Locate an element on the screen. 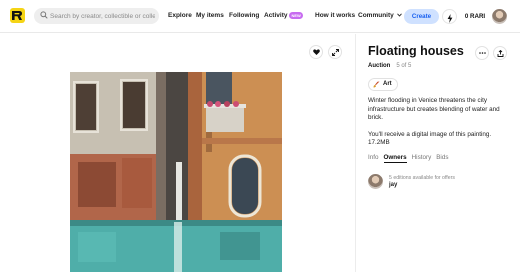 This screenshot has height=272, width=520. nav-following: Following is located at coordinates (244, 15).